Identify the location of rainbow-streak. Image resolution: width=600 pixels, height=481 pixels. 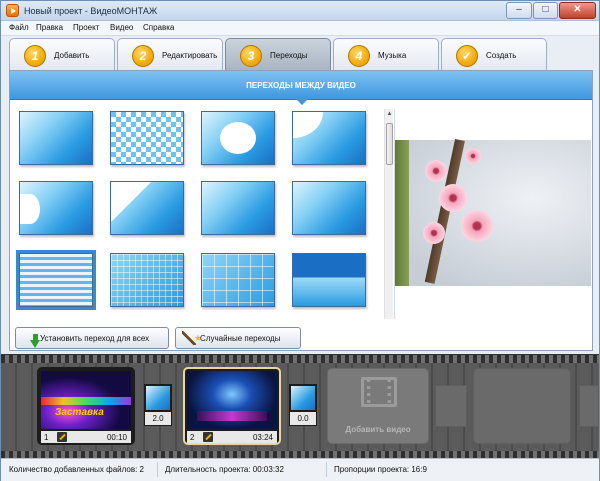
(86, 401).